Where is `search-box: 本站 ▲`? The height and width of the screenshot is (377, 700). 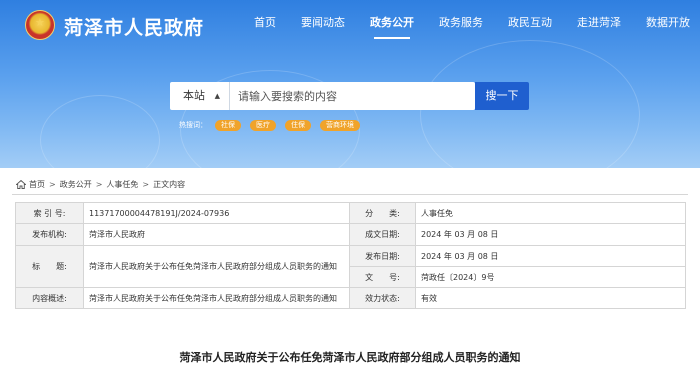 search-box: 本站 ▲ is located at coordinates (322, 96).